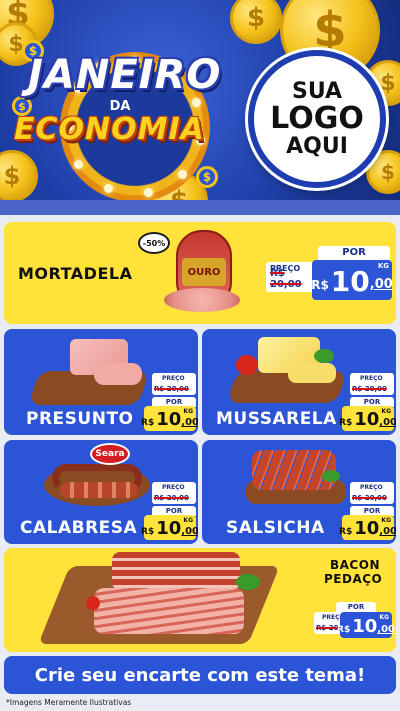 This screenshot has height=711, width=400. Describe the element at coordinates (317, 146) in the screenshot. I see `logo-text-line3: AQUI` at that location.